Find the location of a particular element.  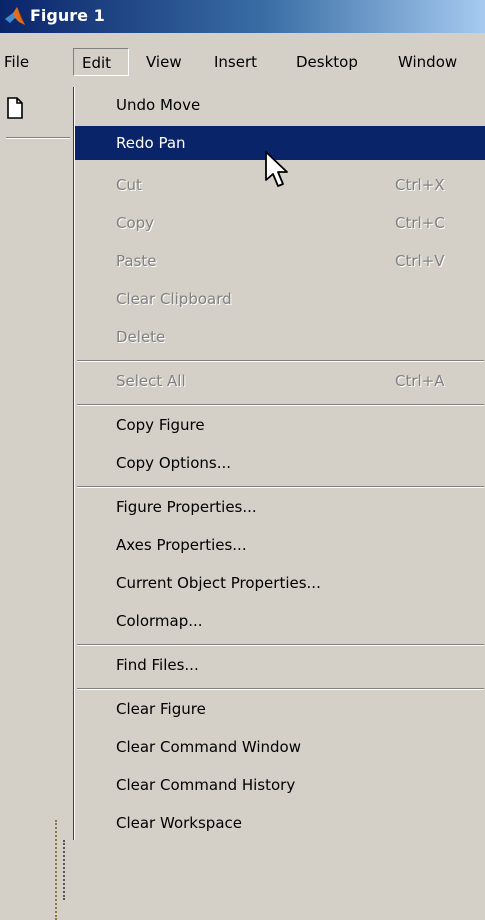

menu-file: File is located at coordinates (16, 62).